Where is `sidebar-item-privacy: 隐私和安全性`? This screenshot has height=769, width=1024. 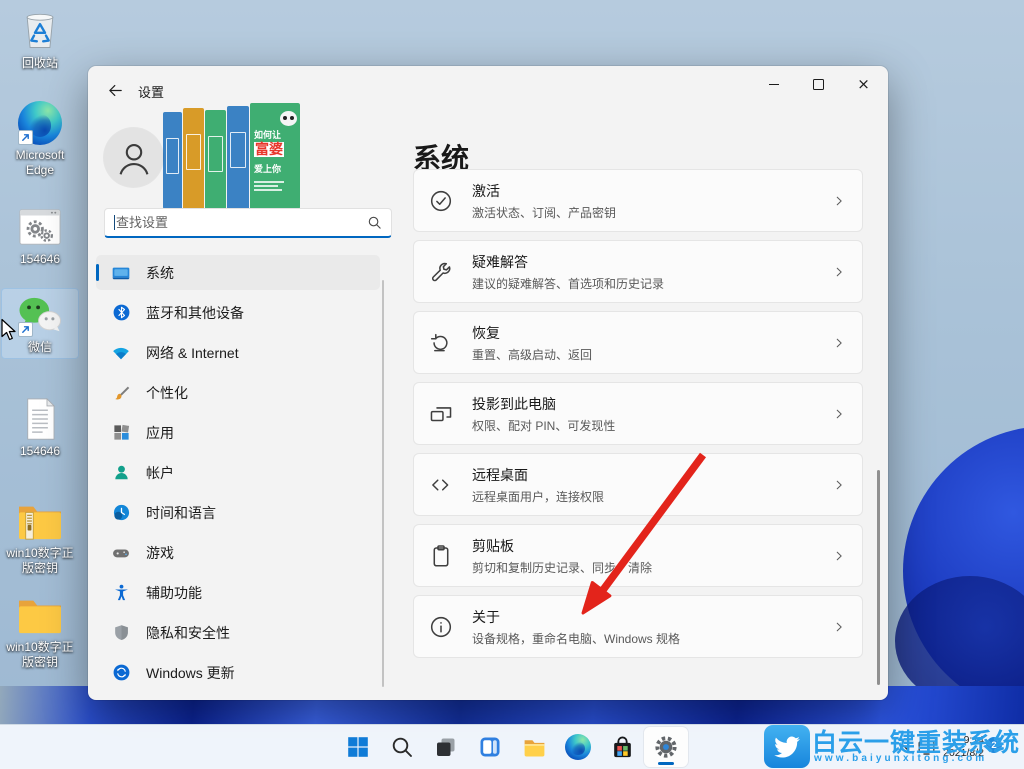 sidebar-item-privacy: 隐私和安全性 is located at coordinates (238, 632).